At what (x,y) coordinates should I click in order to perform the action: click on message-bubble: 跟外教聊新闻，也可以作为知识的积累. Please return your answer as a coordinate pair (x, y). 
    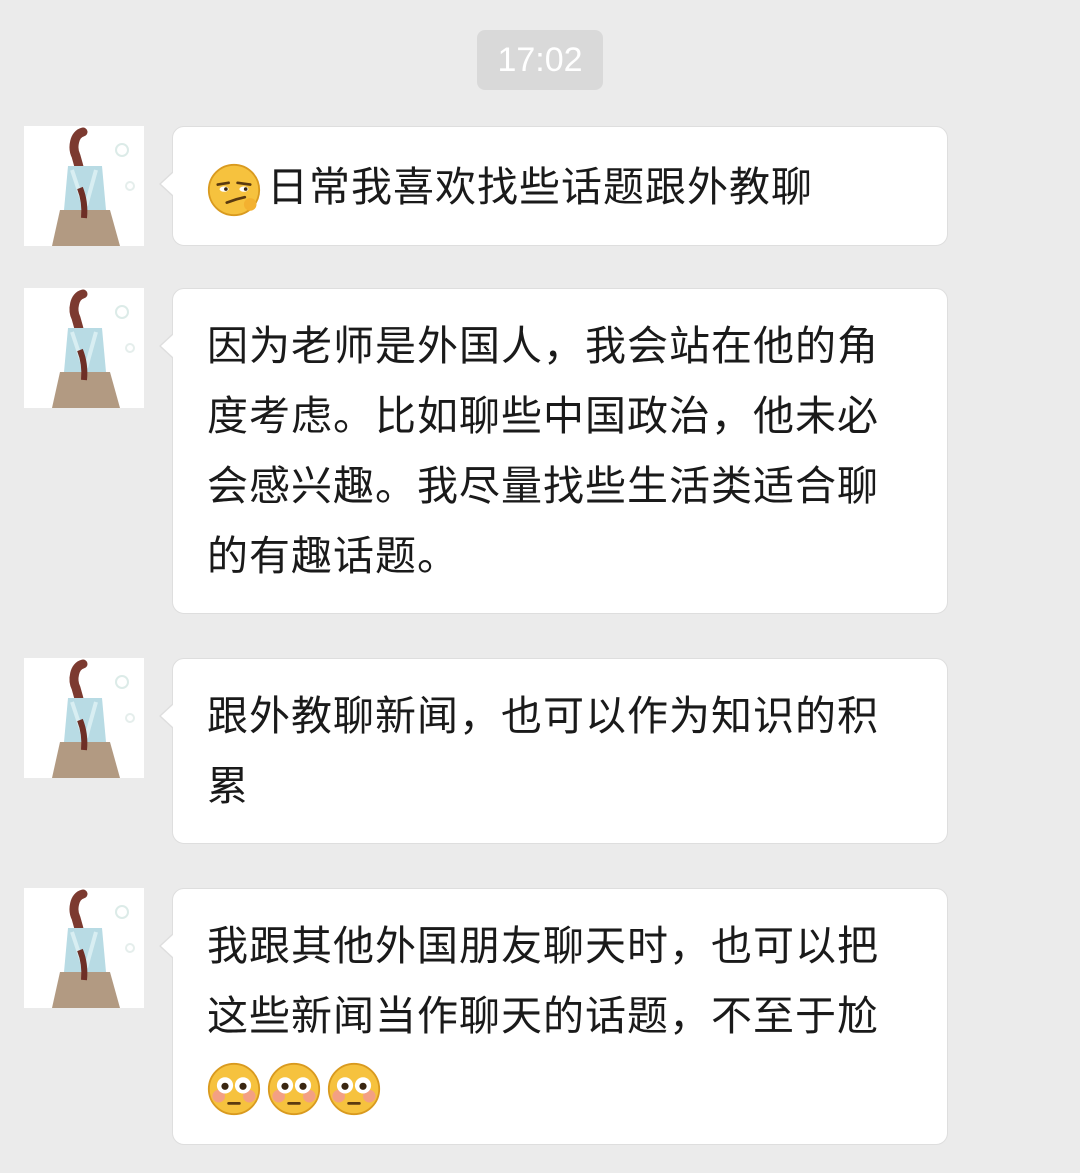
    Looking at the image, I should click on (553, 751).